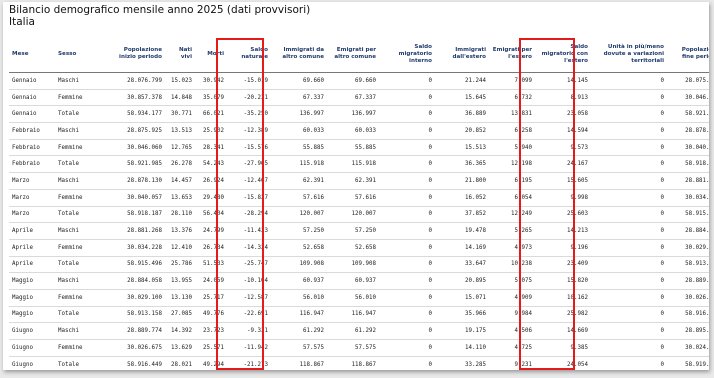 The width and height of the screenshot is (714, 378). I want to click on column-header-9: Immigrati dall'estero, so click(462, 54).